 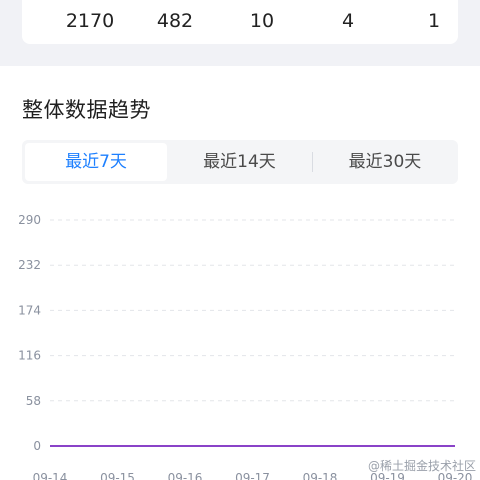 What do you see at coordinates (90, 21) in the screenshot?
I see `stat-value-1: 2170` at bounding box center [90, 21].